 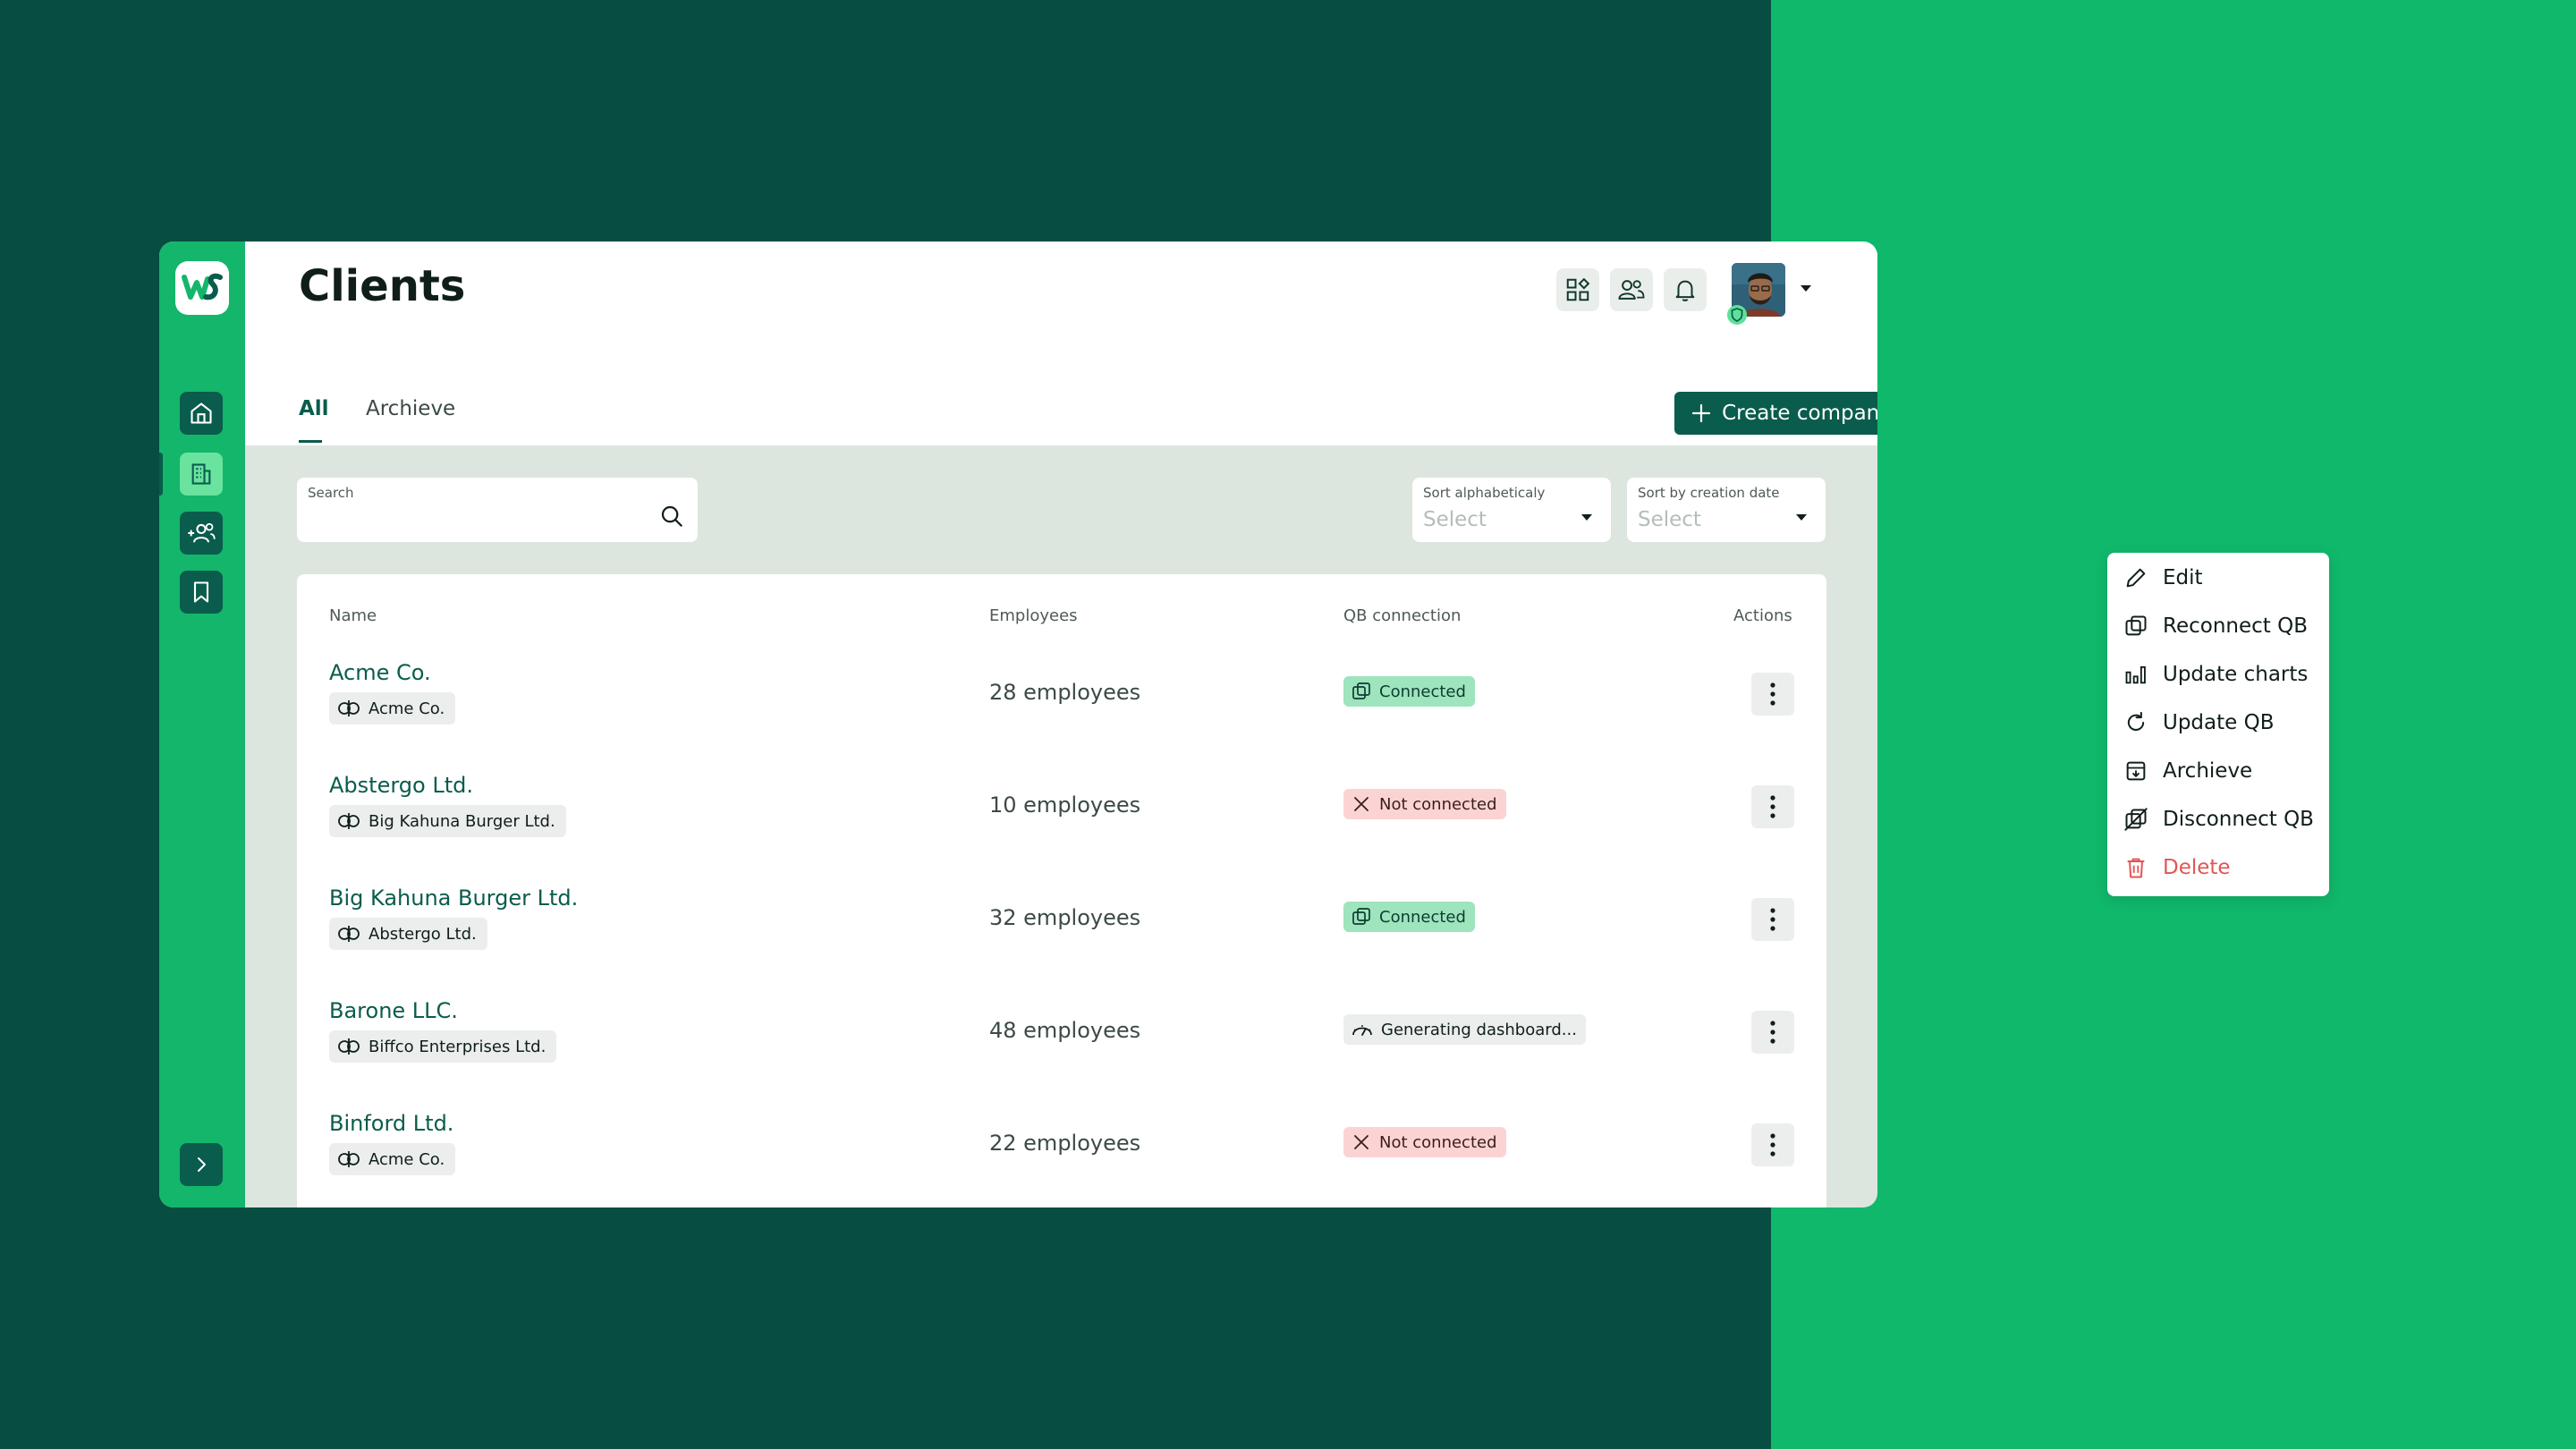 I want to click on menu-item-label: Update QB, so click(x=2219, y=722).